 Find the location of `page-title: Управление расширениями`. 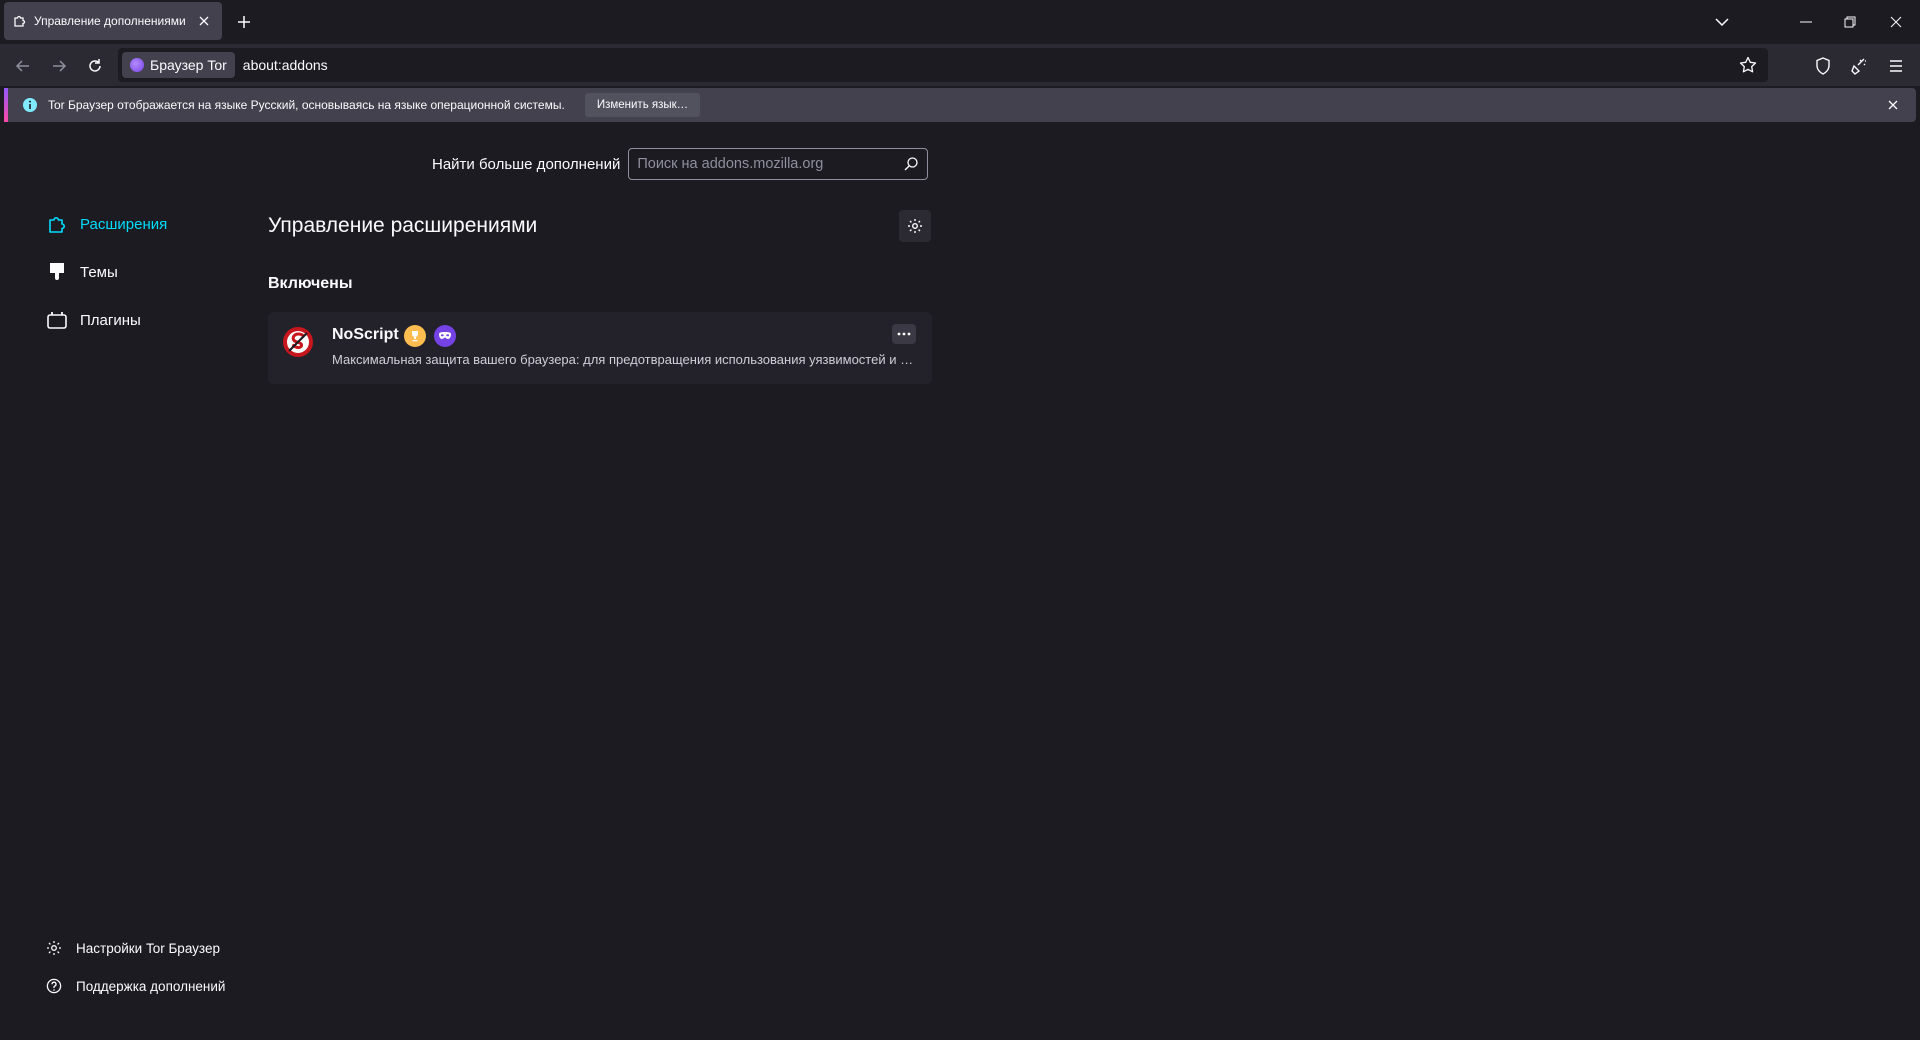

page-title: Управление расширениями is located at coordinates (403, 225).